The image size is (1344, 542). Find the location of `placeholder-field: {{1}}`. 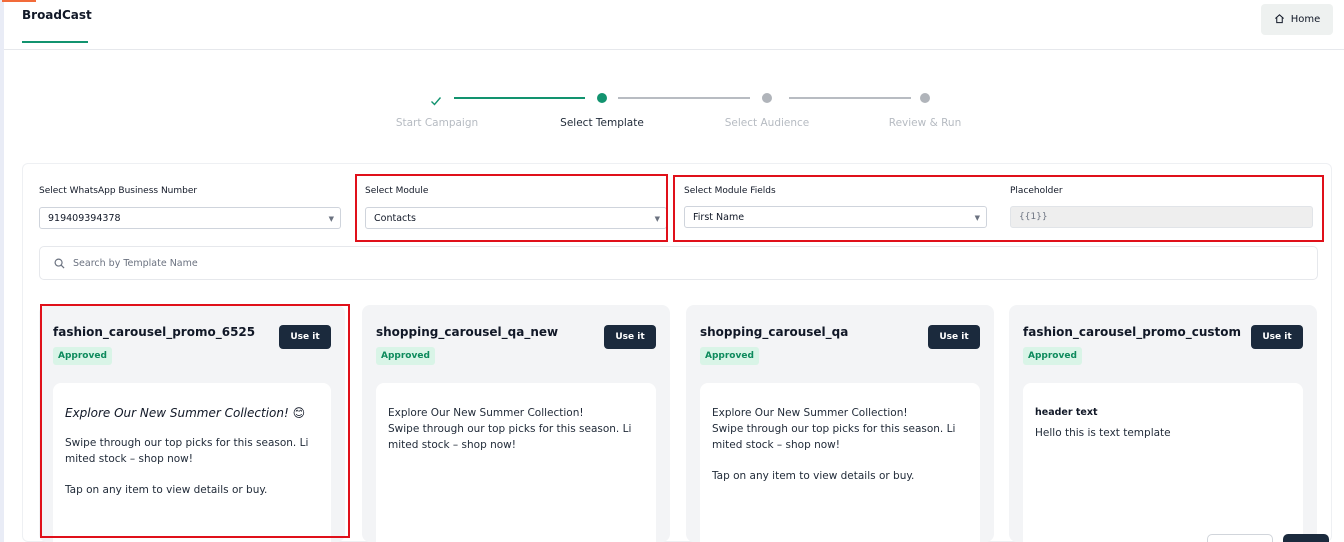

placeholder-field: {{1}} is located at coordinates (1161, 217).